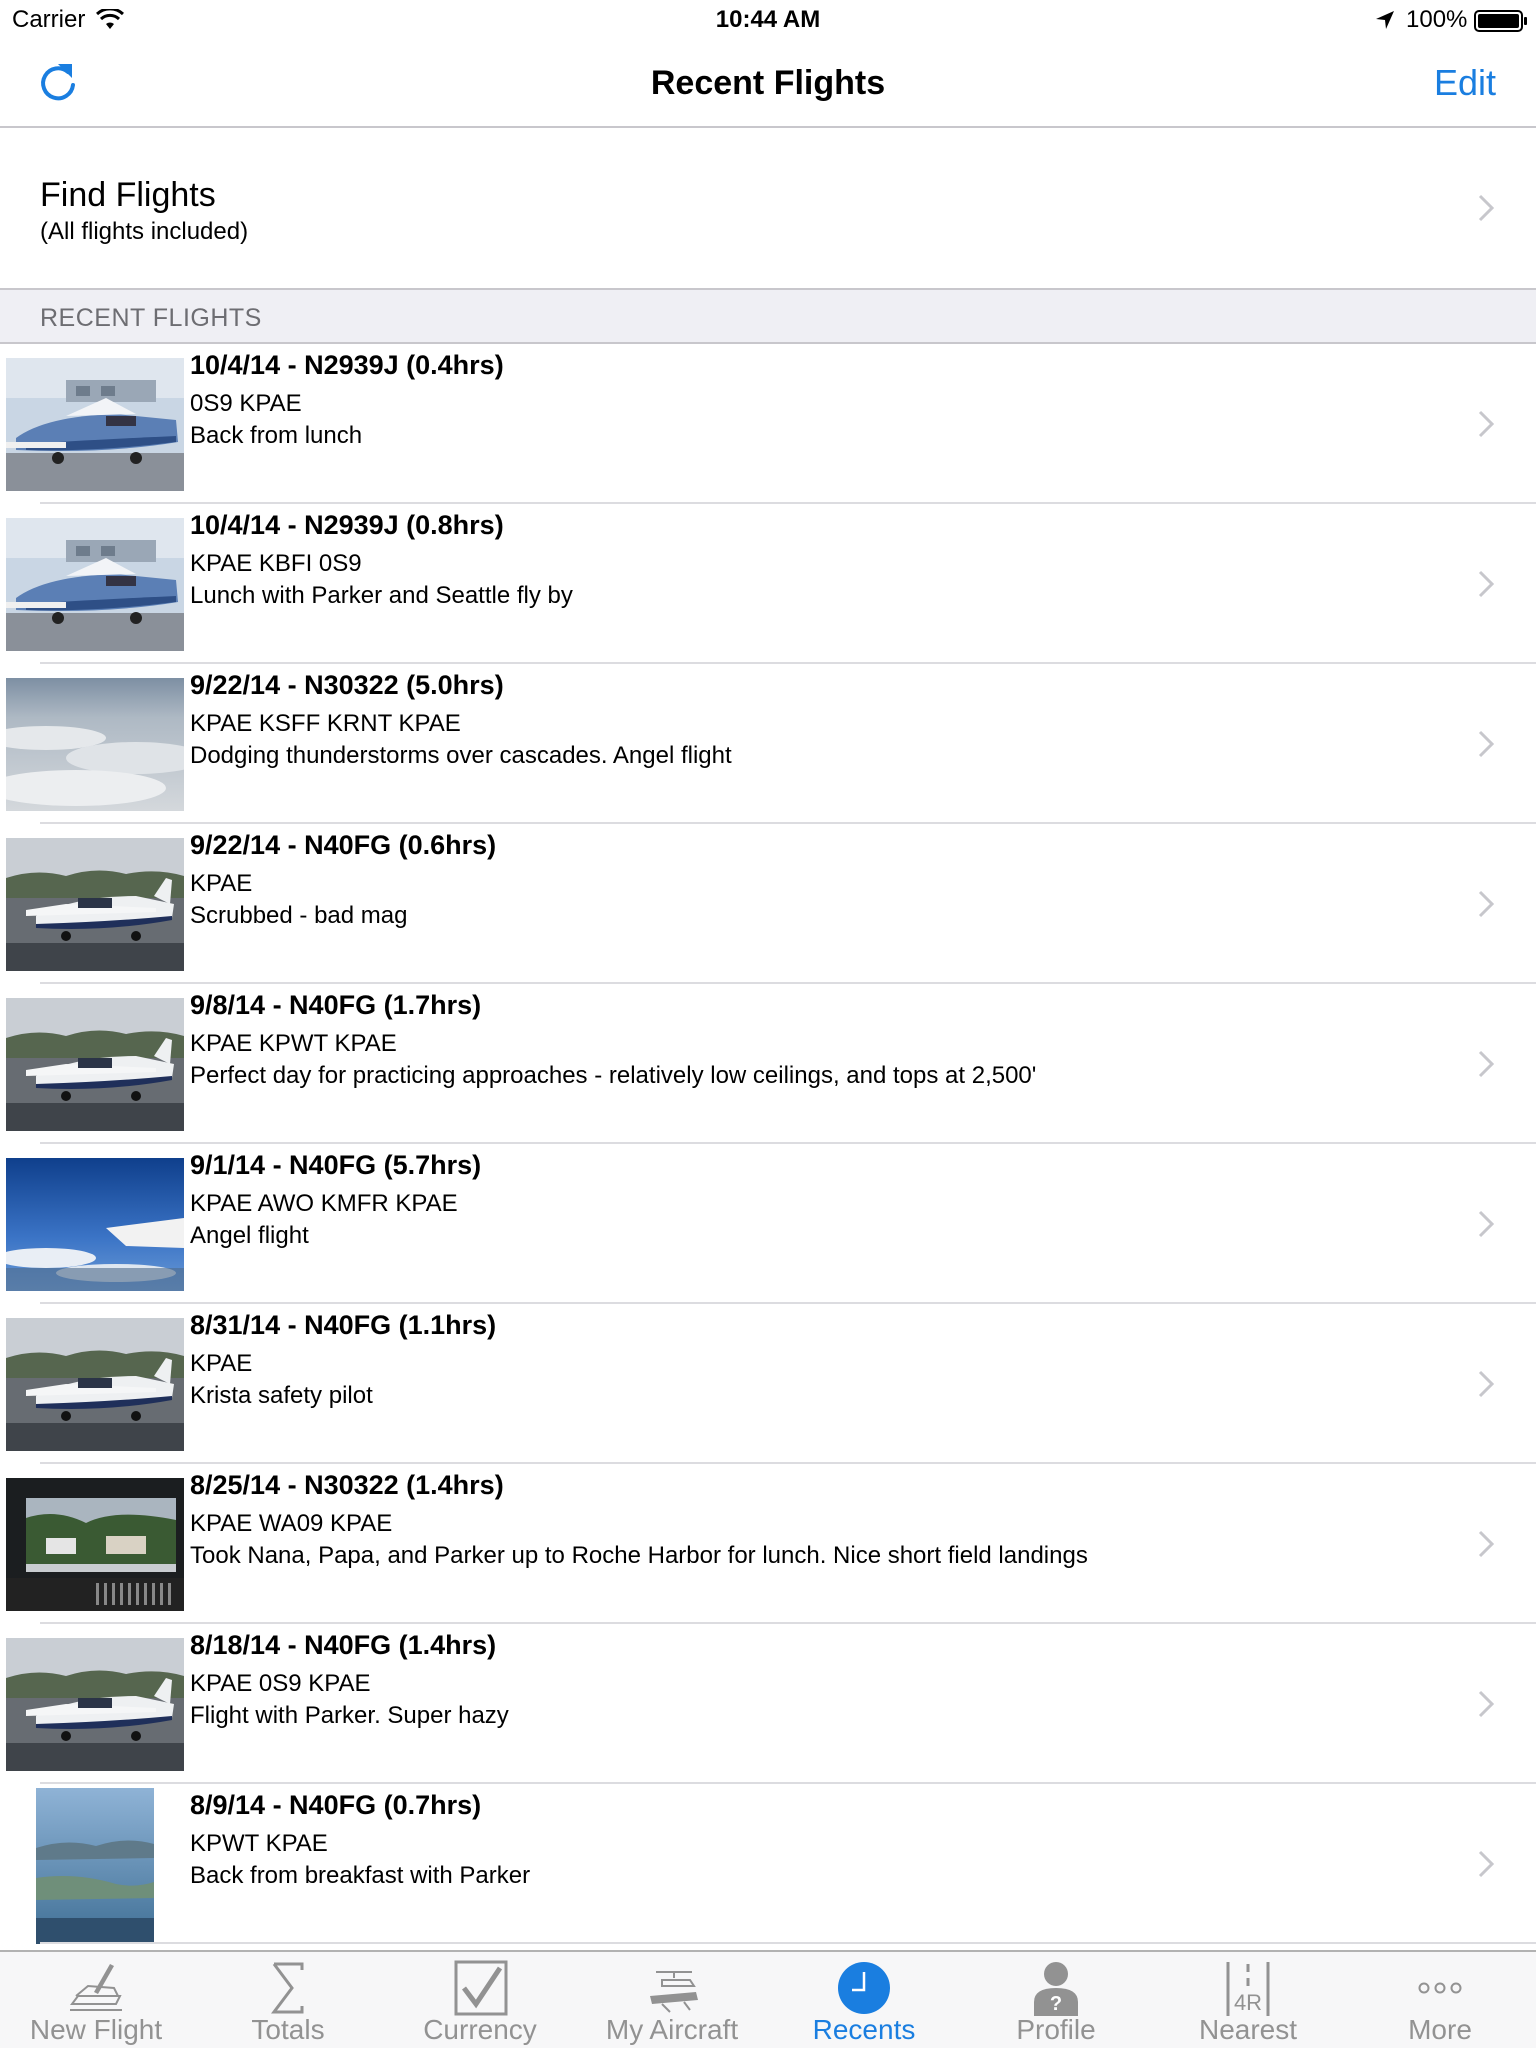 The width and height of the screenshot is (1536, 2048). I want to click on flight-title: 8/25/14 - N30322 (1.4hrs), so click(347, 1485).